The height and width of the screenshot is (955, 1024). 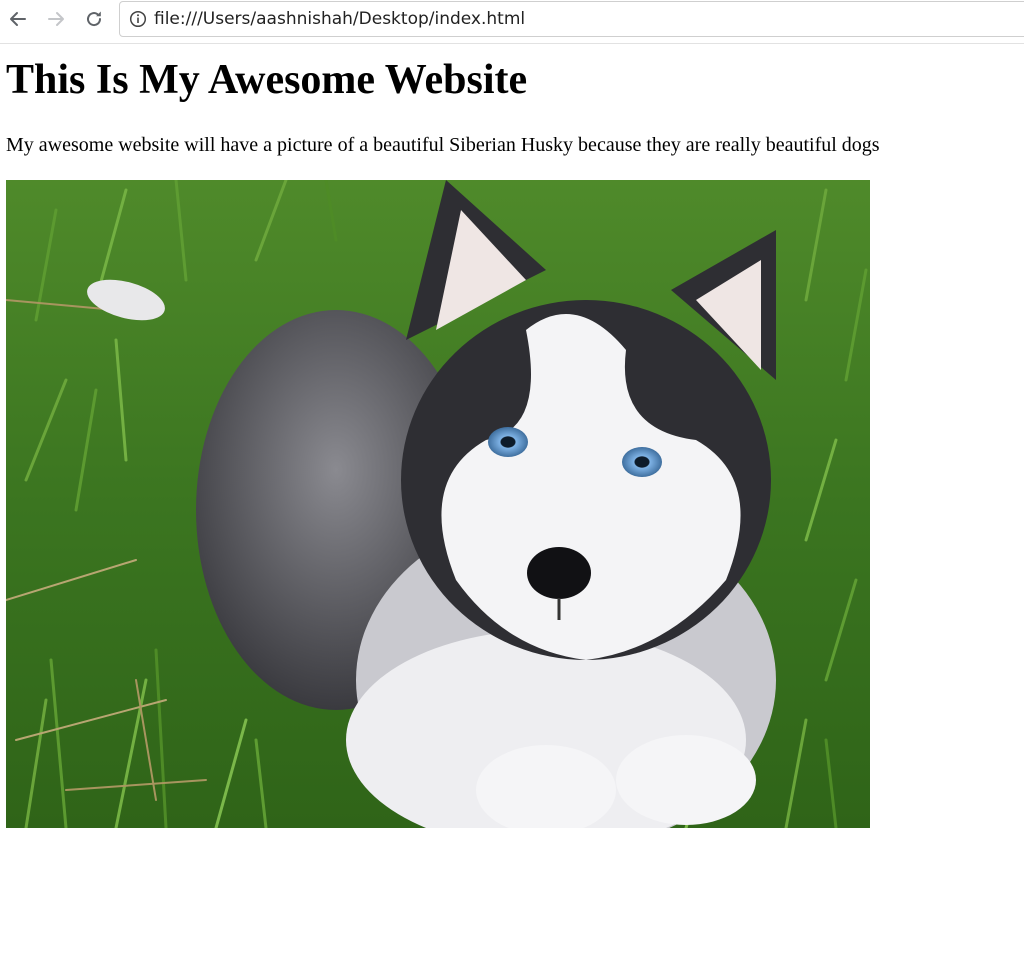 I want to click on arrow-left-icon, so click(x=18, y=19).